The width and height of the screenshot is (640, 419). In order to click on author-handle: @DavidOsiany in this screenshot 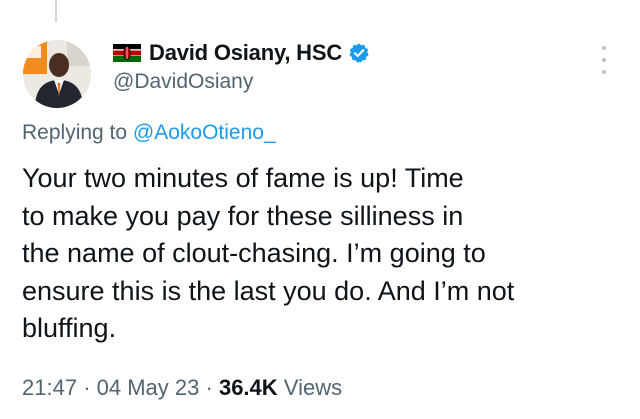, I will do `click(356, 84)`.